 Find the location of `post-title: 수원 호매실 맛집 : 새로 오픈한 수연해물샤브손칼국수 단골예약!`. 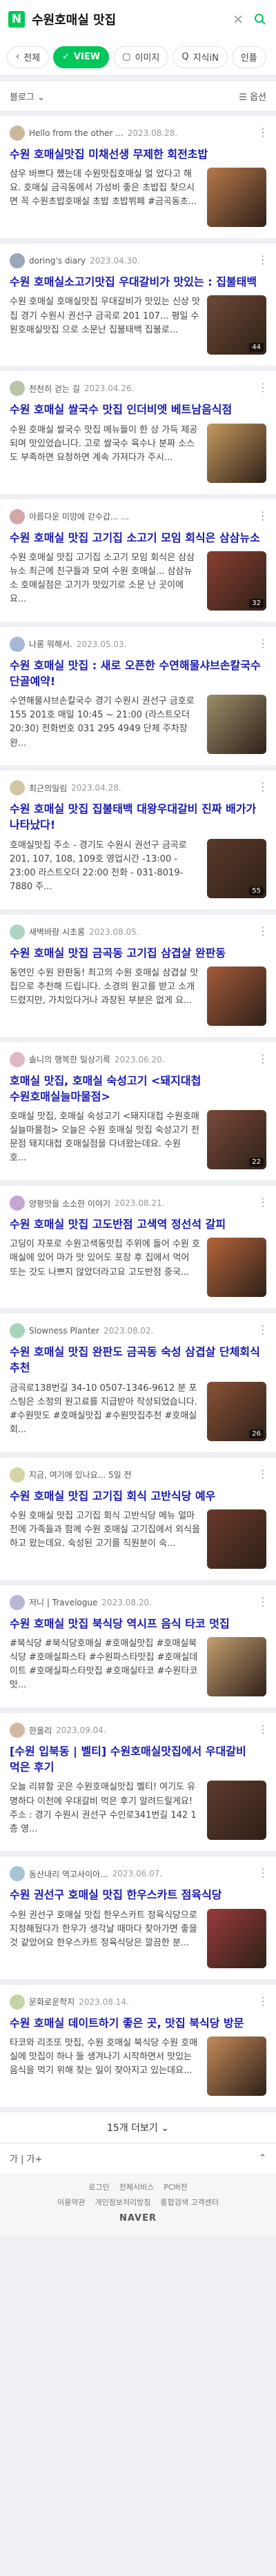

post-title: 수원 호매실 맛집 : 새로 오픈한 수연해물샤브손칼국수 단골예약! is located at coordinates (138, 673).